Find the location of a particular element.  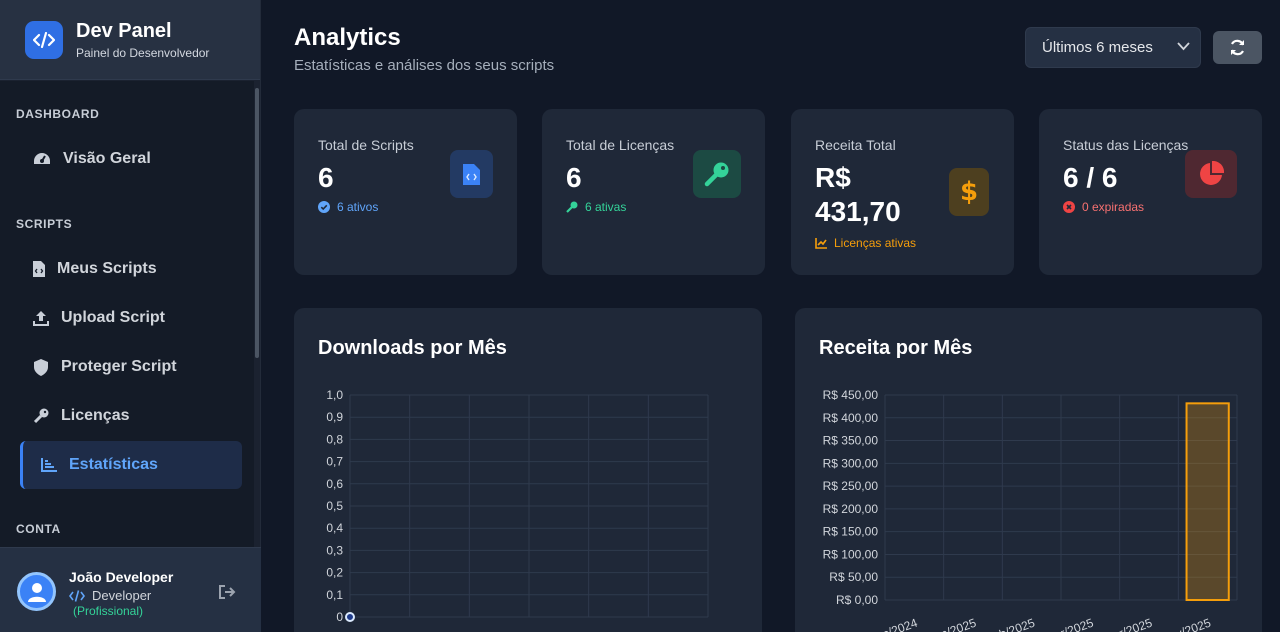

sidebar-item-stats: Estatísticas is located at coordinates (131, 465).